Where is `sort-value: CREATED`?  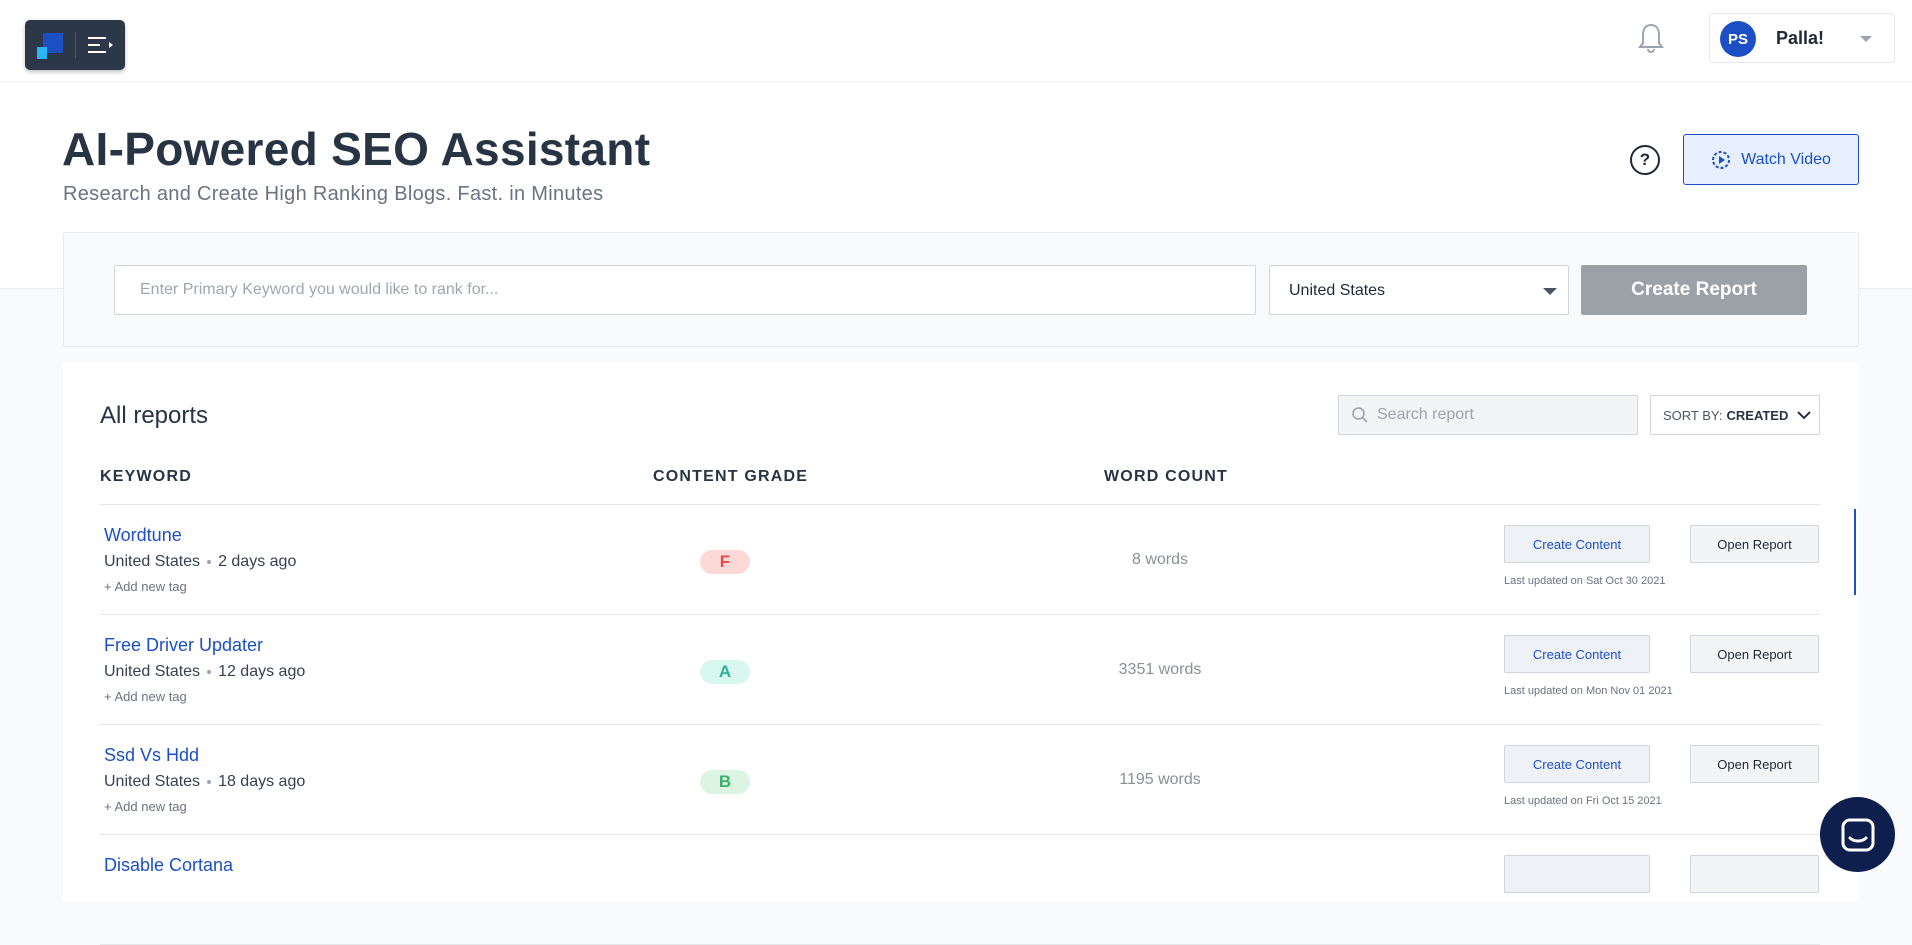
sort-value: CREATED is located at coordinates (1757, 415).